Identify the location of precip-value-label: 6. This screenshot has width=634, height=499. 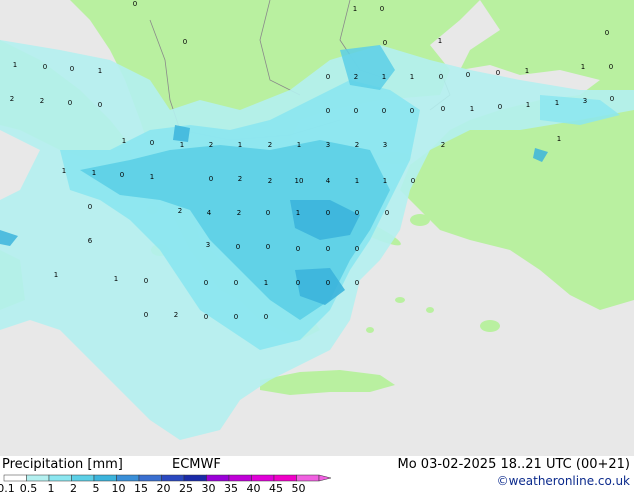
(90, 241).